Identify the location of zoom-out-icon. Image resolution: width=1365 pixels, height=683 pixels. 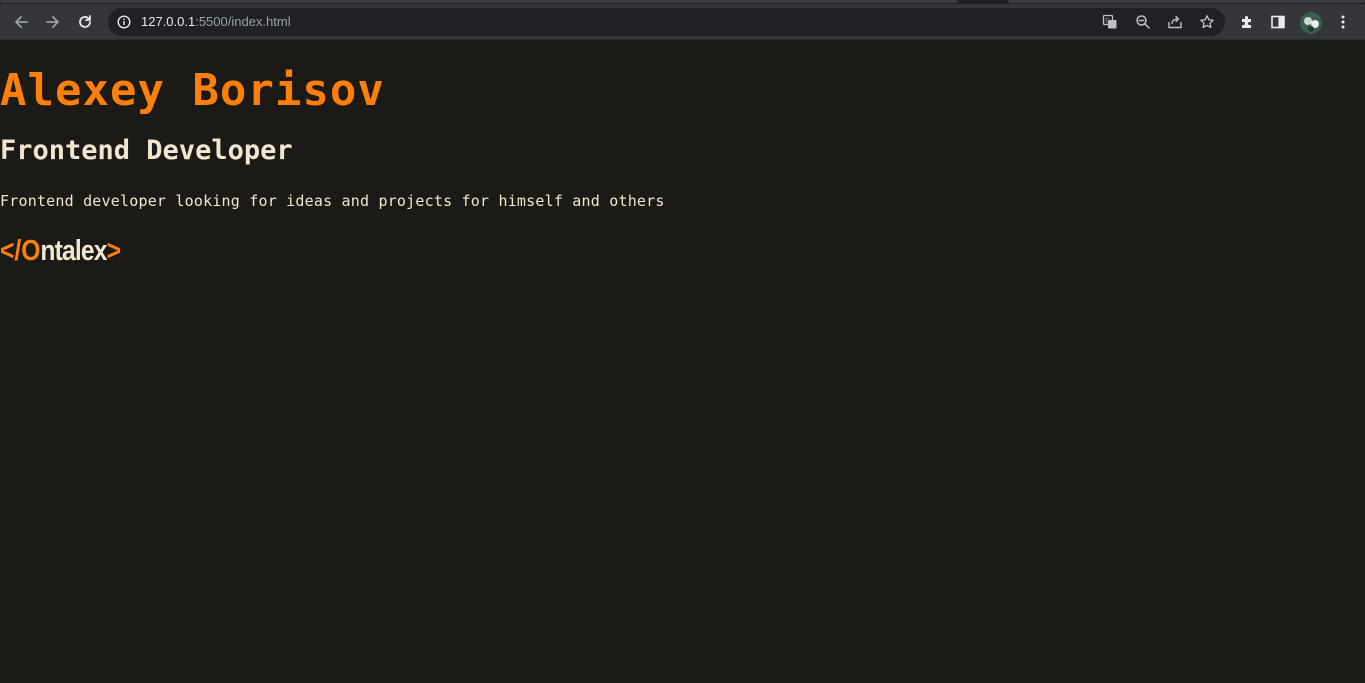
(1143, 22).